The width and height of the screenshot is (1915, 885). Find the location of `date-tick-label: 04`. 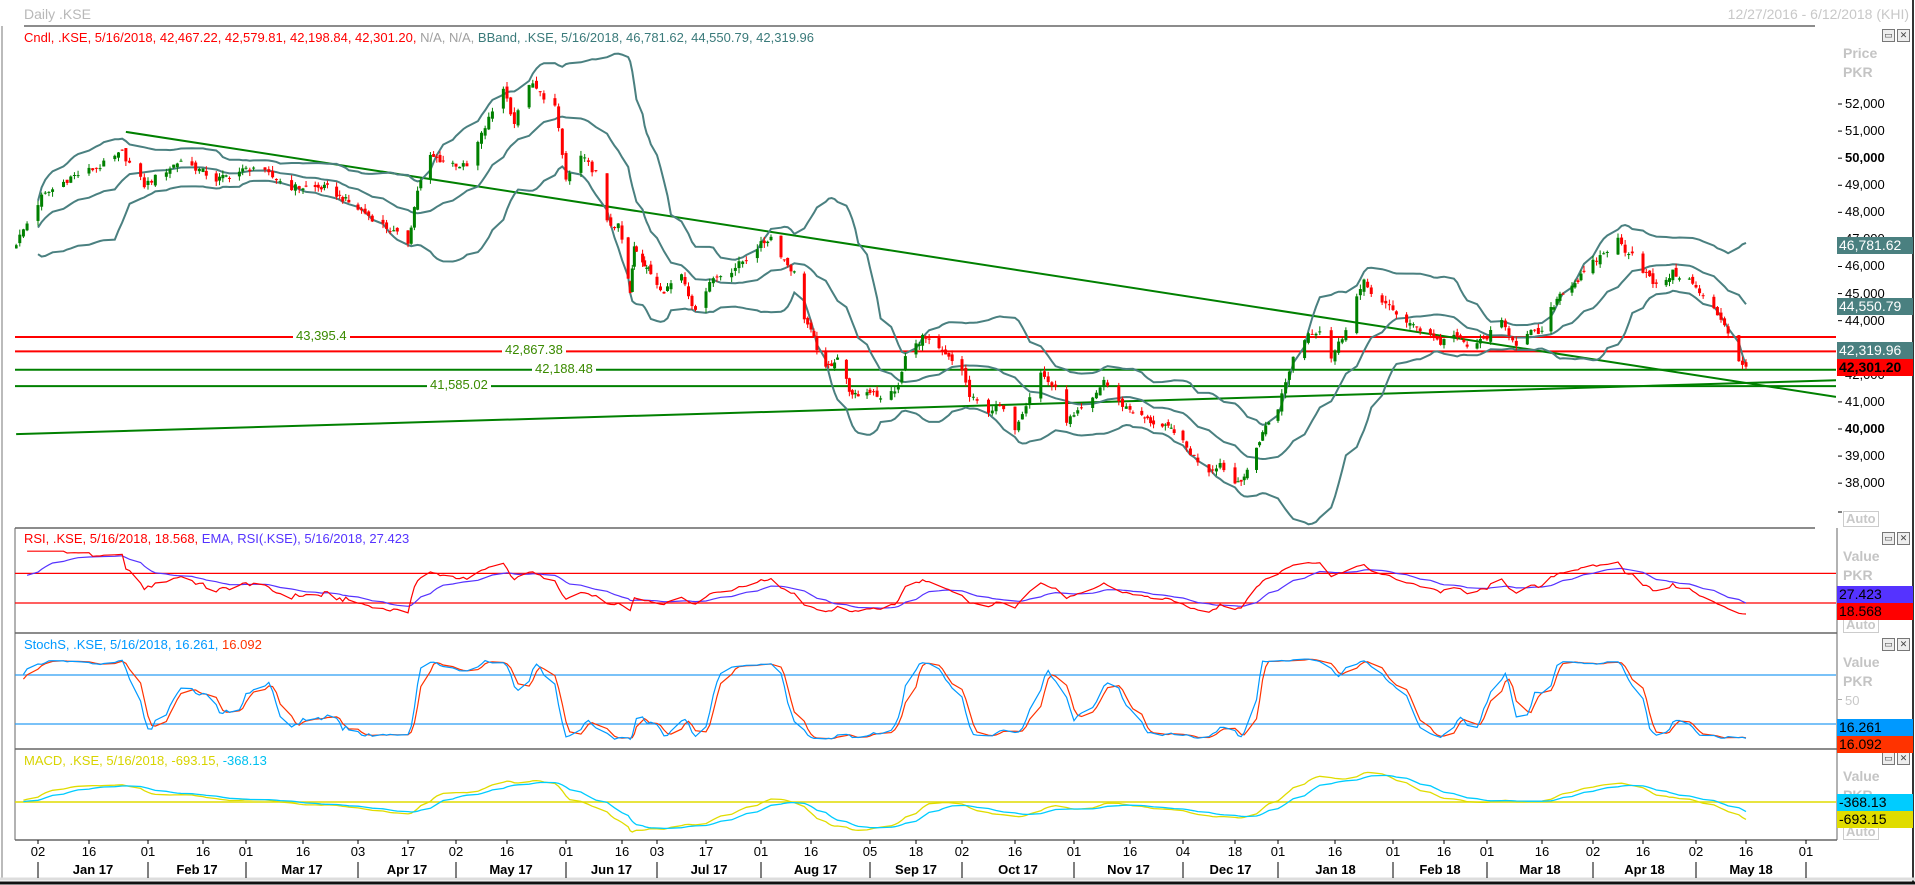

date-tick-label: 04 is located at coordinates (1183, 851).